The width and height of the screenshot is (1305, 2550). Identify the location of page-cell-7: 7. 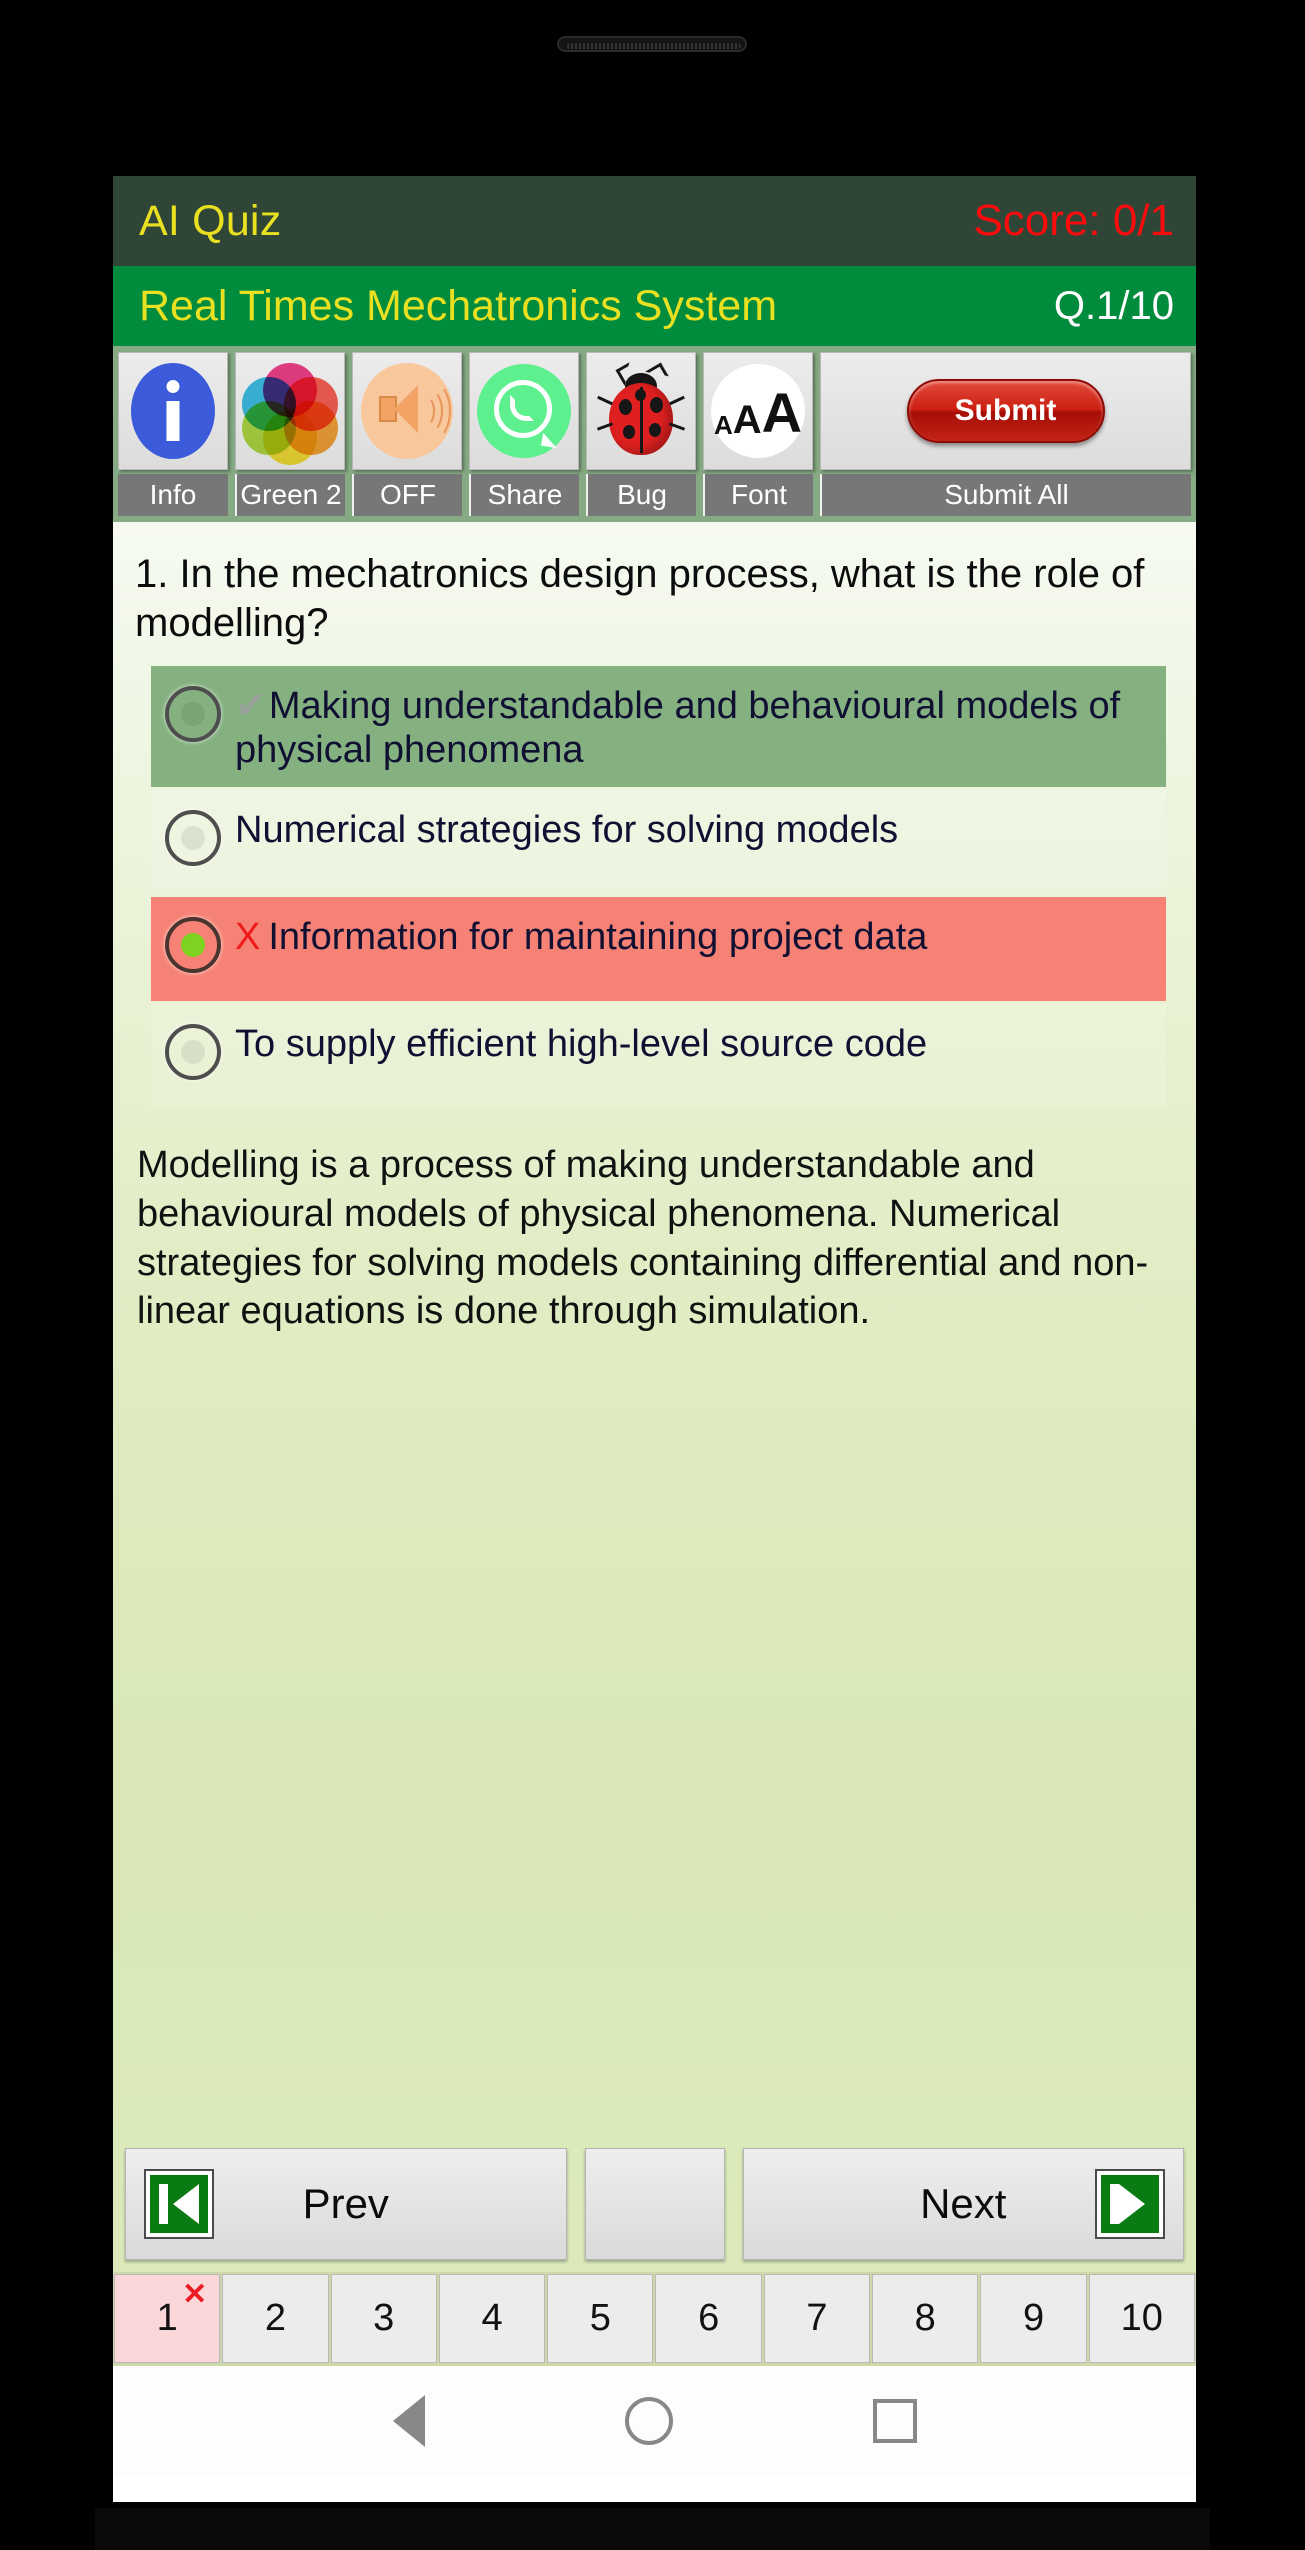
(817, 2318).